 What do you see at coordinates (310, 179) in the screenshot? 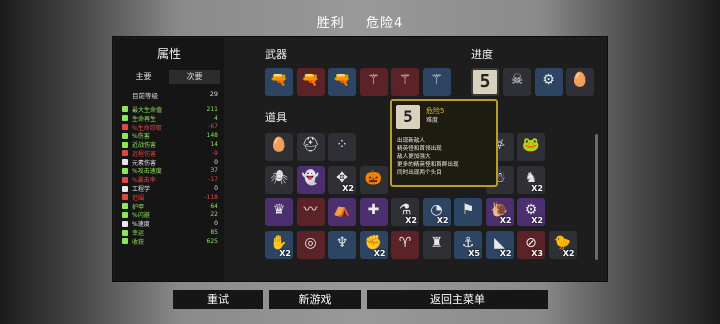
I see `inventory-item: 👻` at bounding box center [310, 179].